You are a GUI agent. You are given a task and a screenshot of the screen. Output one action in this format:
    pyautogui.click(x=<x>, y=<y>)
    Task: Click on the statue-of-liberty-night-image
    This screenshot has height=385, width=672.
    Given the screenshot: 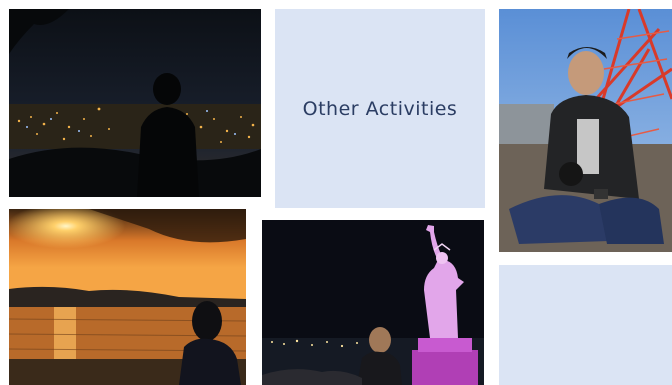 What is the action you would take?
    pyautogui.click(x=373, y=302)
    